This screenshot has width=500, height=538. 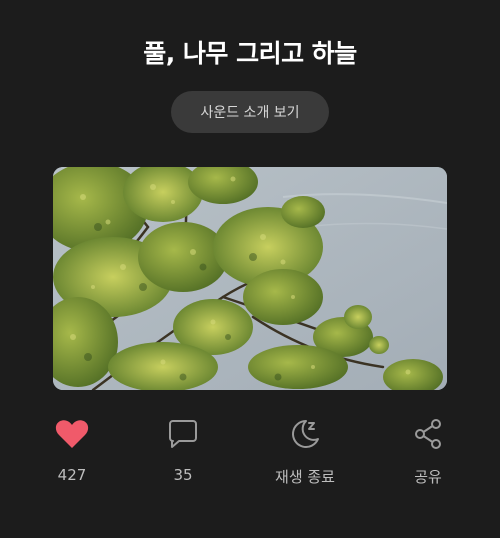 I want to click on sound-intro-button: 사운드 소개 보기, so click(x=250, y=112).